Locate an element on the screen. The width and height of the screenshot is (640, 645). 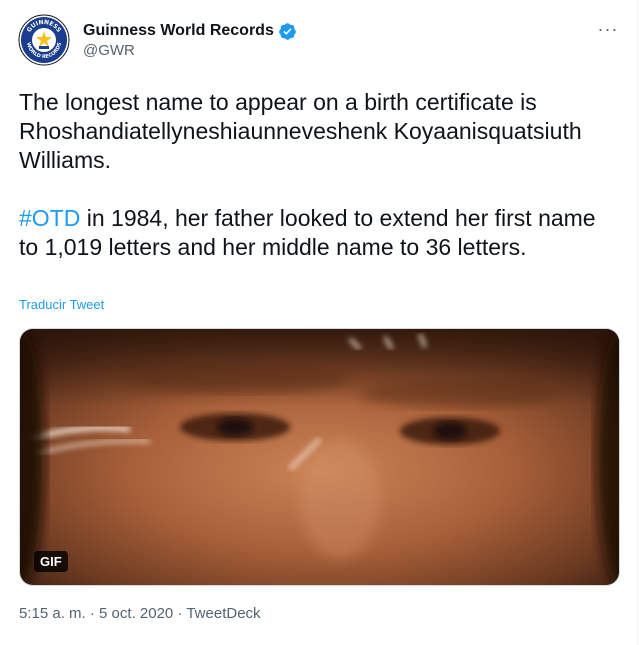
more-options-icon: ··· is located at coordinates (608, 29).